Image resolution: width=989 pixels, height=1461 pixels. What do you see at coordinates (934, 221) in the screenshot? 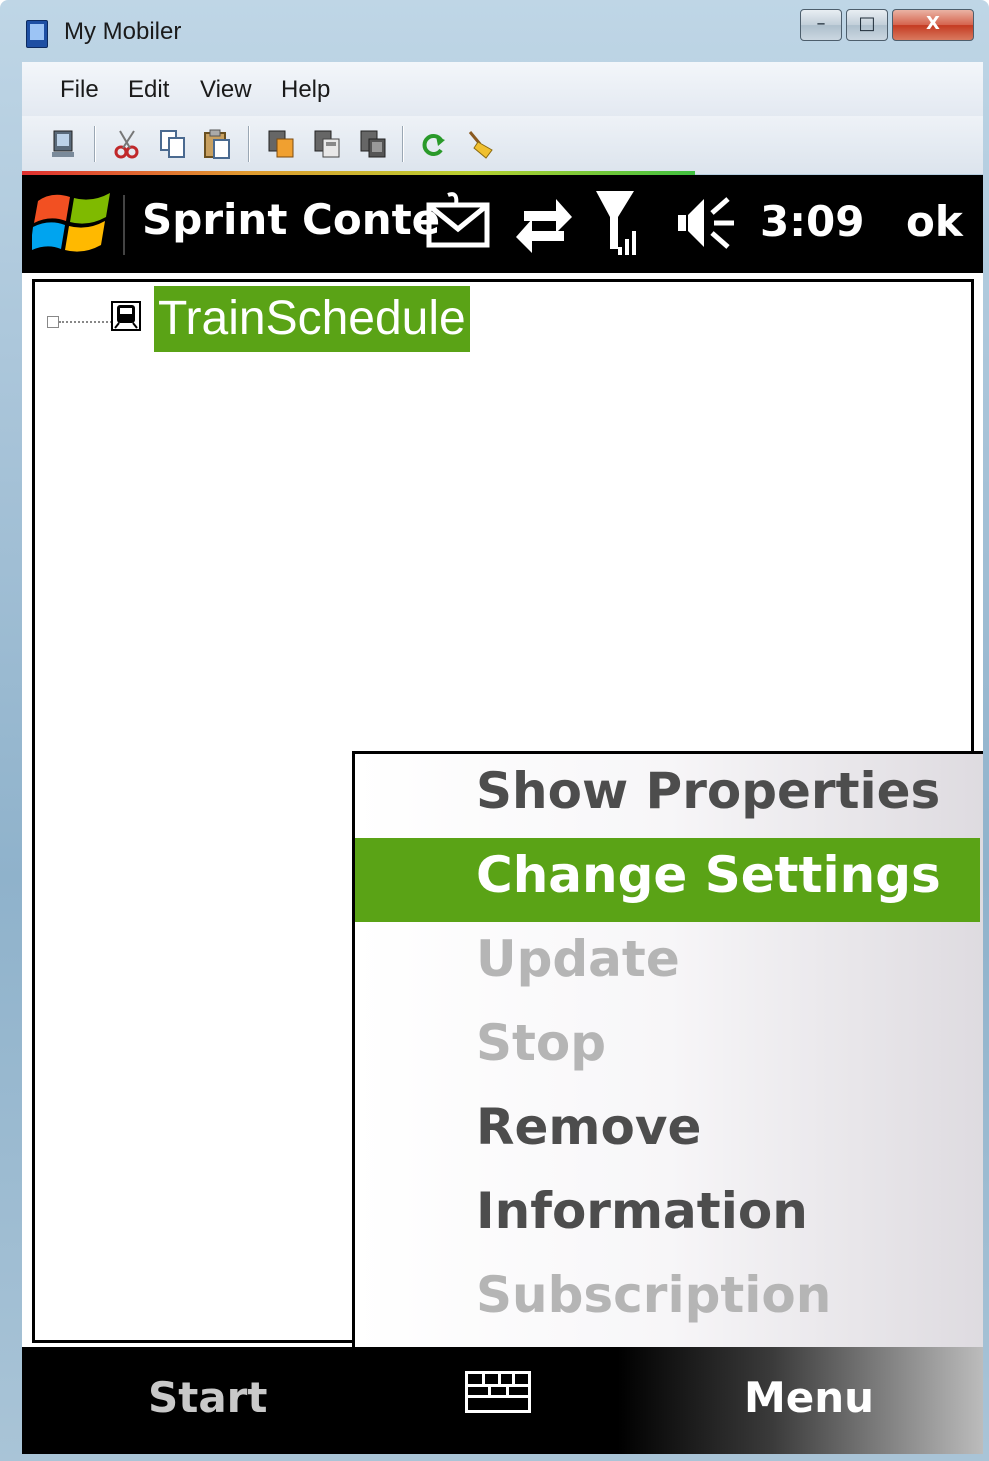
I see `ok-button: ok` at bounding box center [934, 221].